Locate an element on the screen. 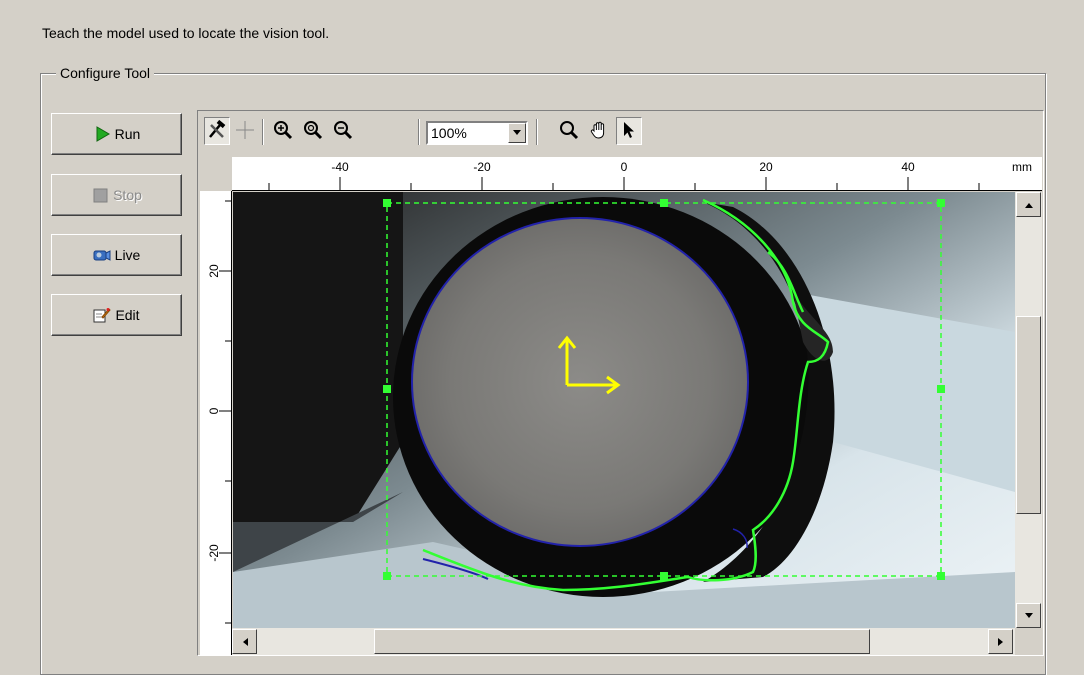  crosshair-button is located at coordinates (245, 131).